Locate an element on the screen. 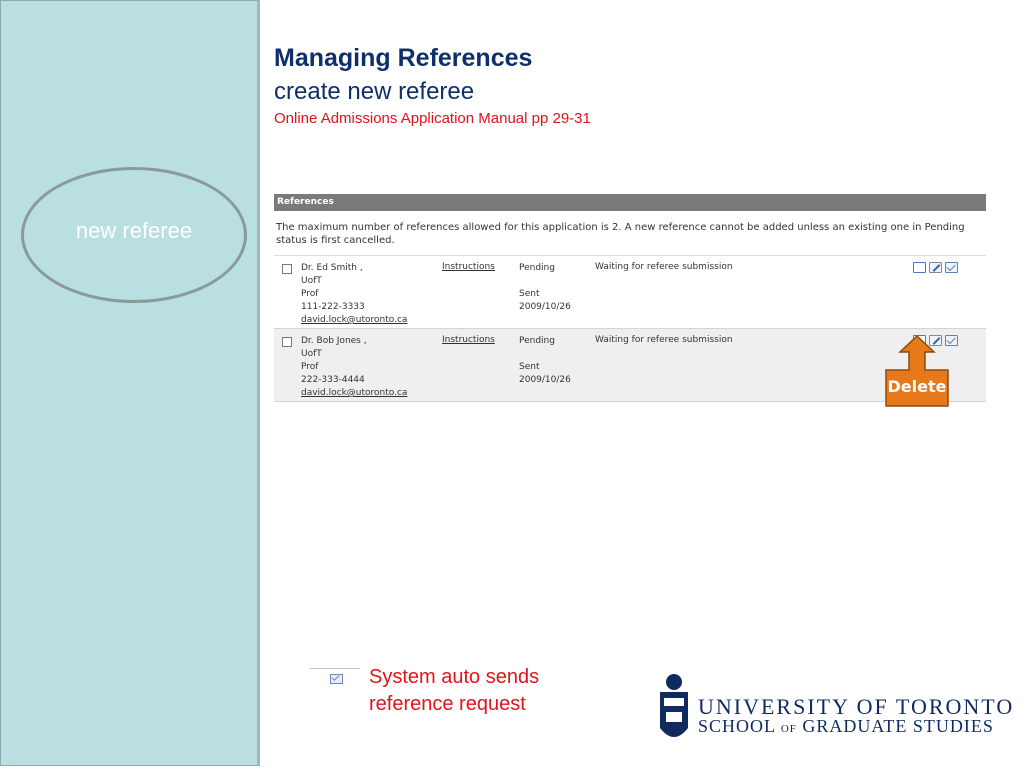 The height and width of the screenshot is (768, 1024). row-actions is located at coordinates (935, 267).